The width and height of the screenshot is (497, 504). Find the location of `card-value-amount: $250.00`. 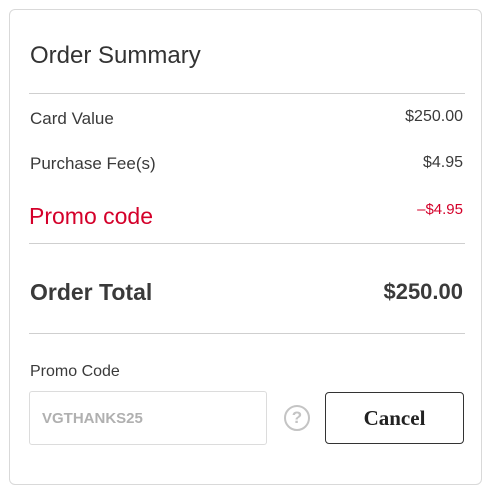

card-value-amount: $250.00 is located at coordinates (434, 116).